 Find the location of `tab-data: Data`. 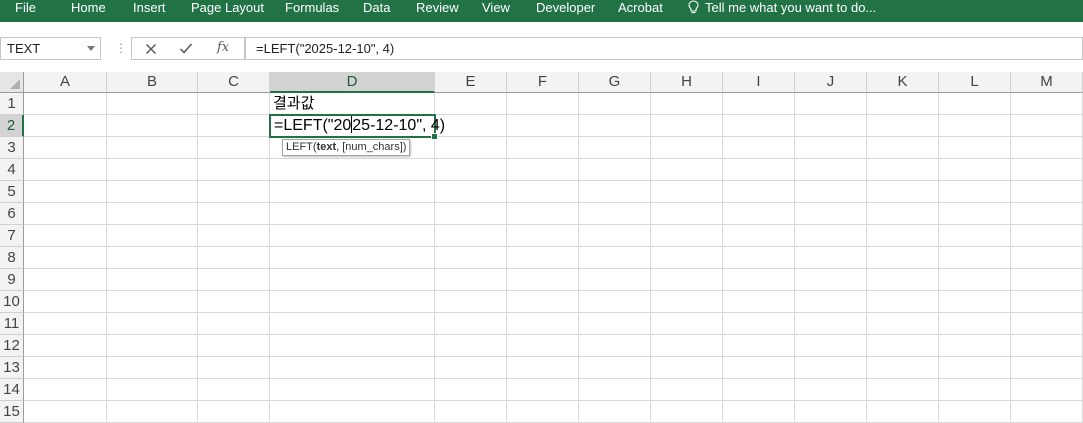

tab-data: Data is located at coordinates (376, 11).